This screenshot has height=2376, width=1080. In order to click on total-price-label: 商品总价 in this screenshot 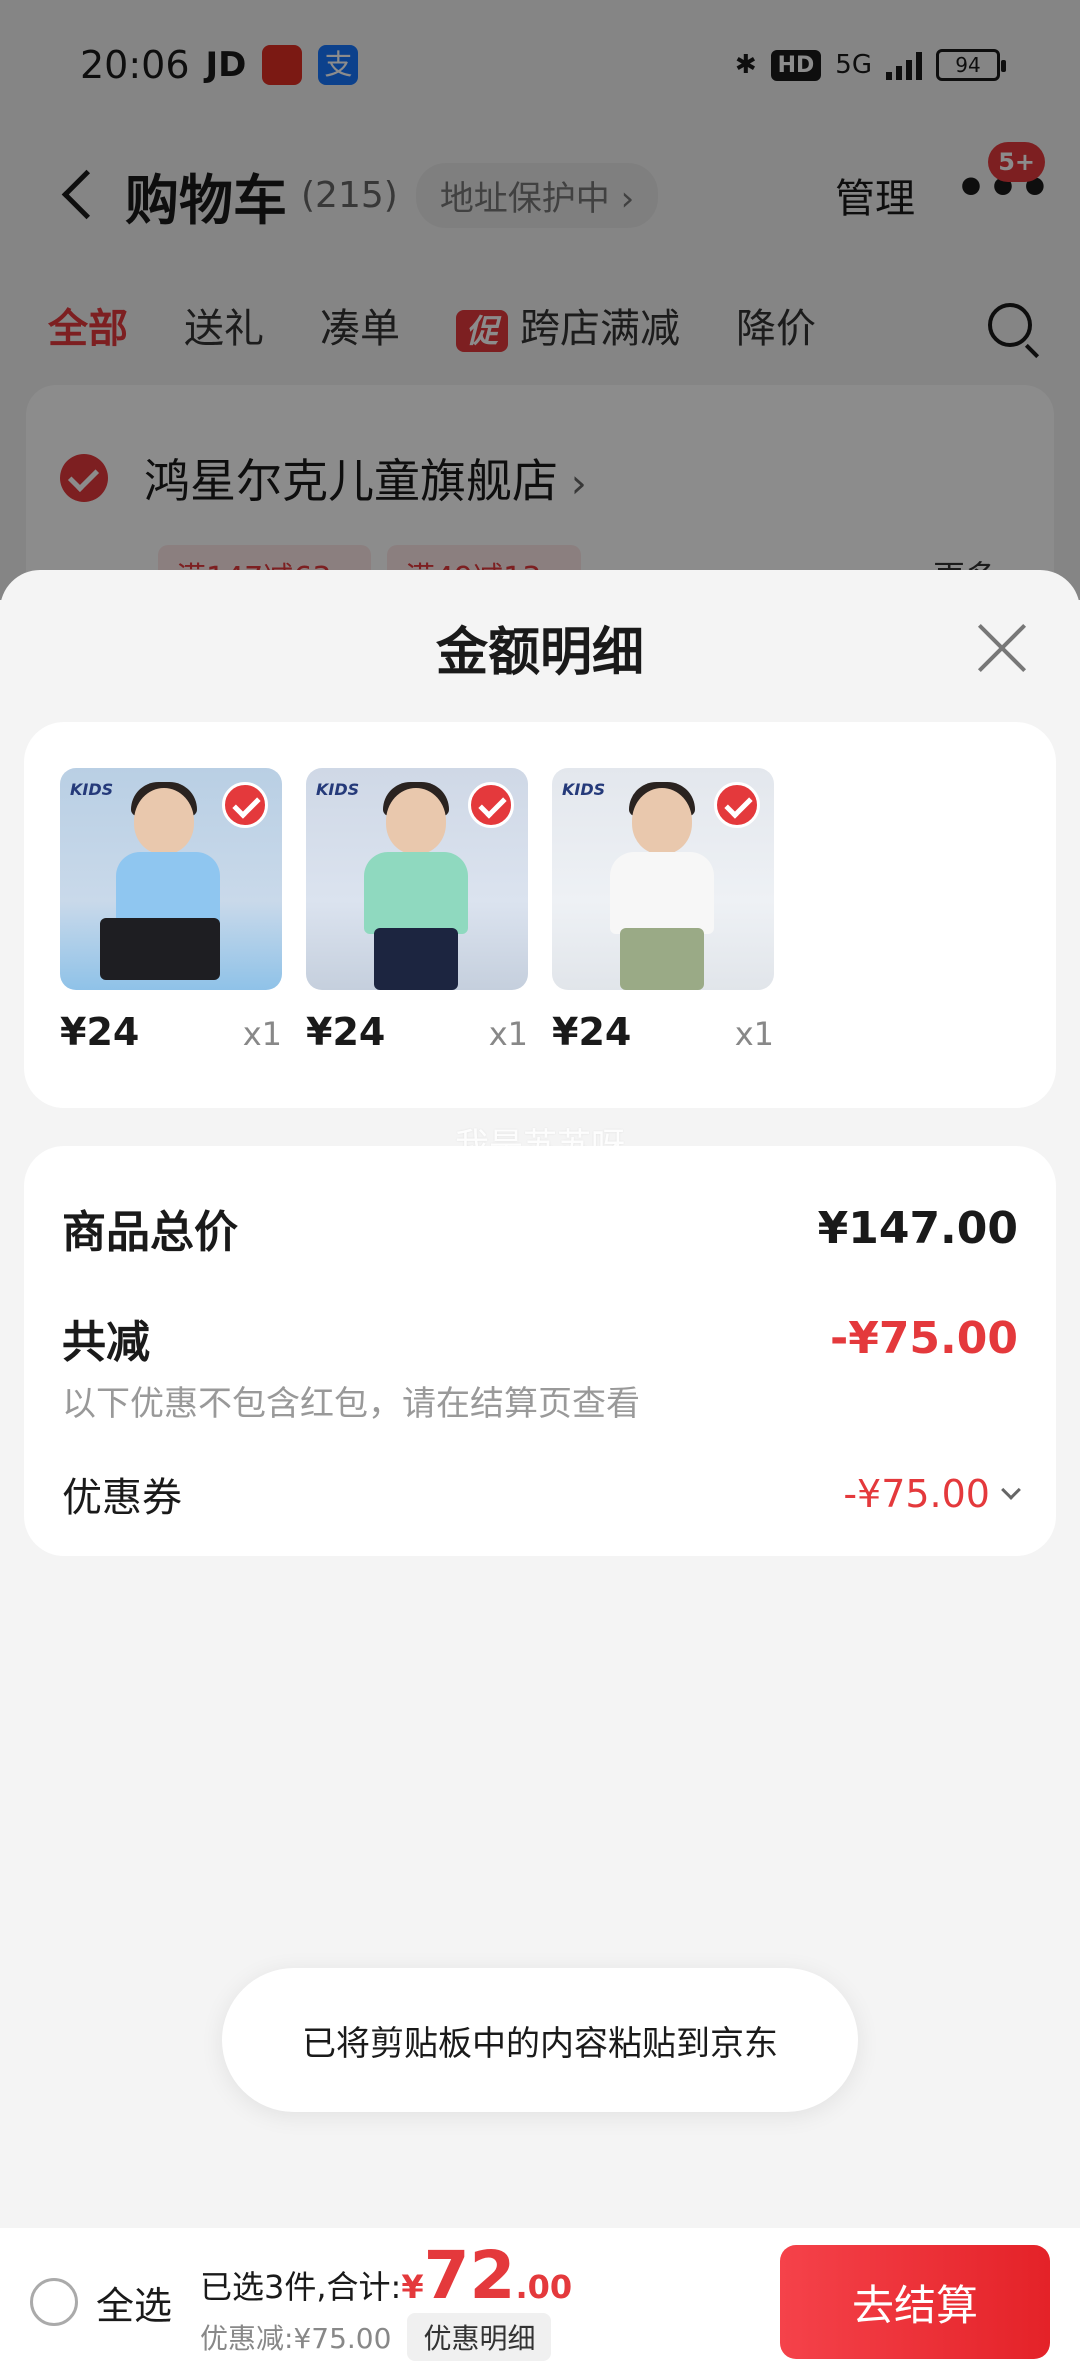, I will do `click(150, 1232)`.